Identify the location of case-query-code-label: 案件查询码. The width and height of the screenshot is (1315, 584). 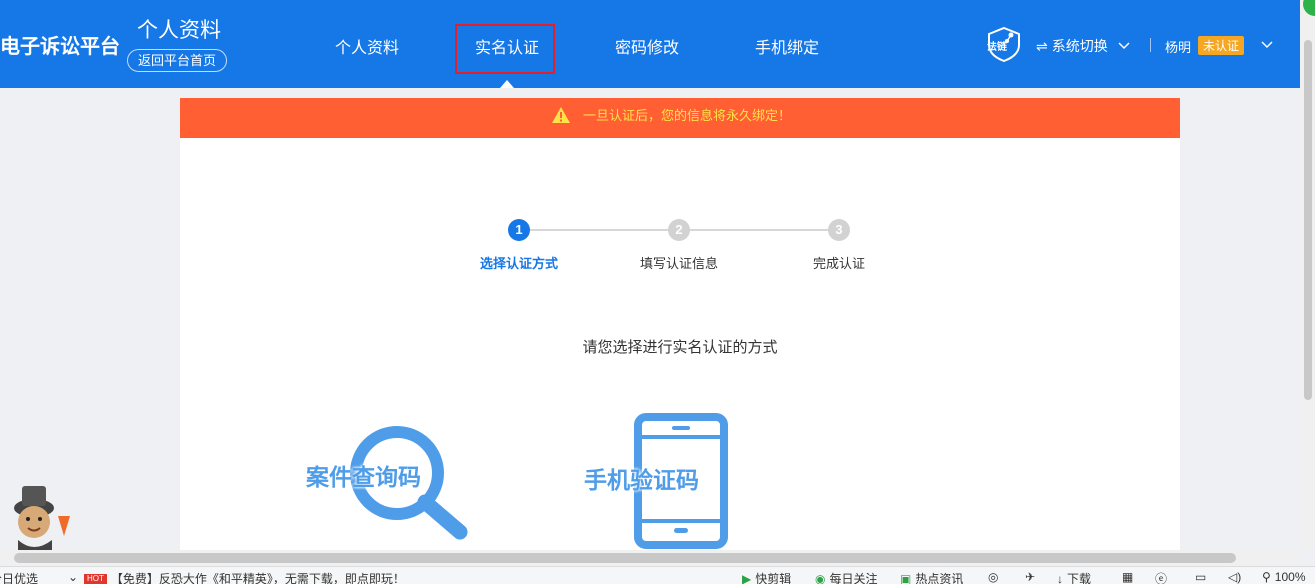
(363, 477).